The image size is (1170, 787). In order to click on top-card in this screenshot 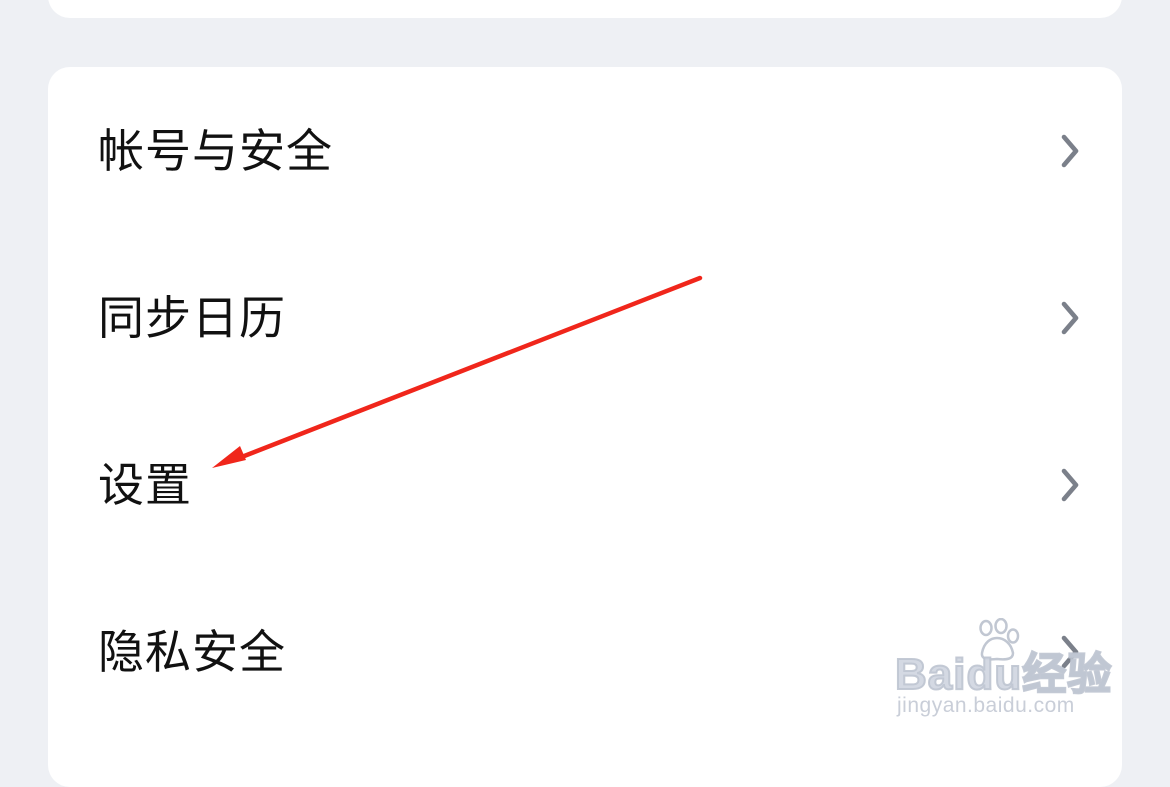, I will do `click(585, 9)`.